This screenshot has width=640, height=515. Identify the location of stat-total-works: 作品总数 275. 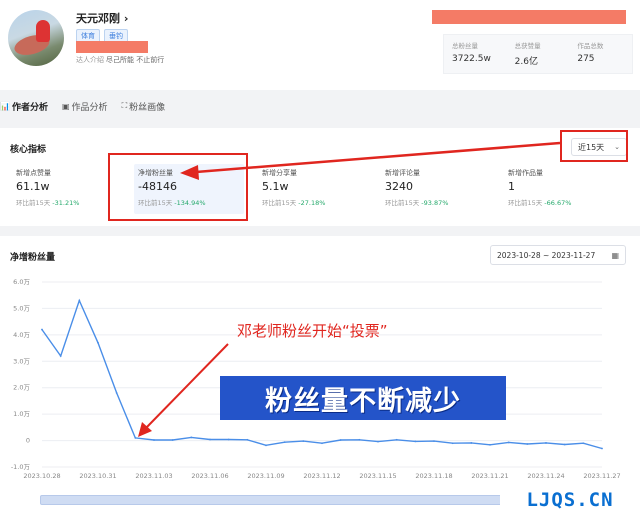
(590, 53).